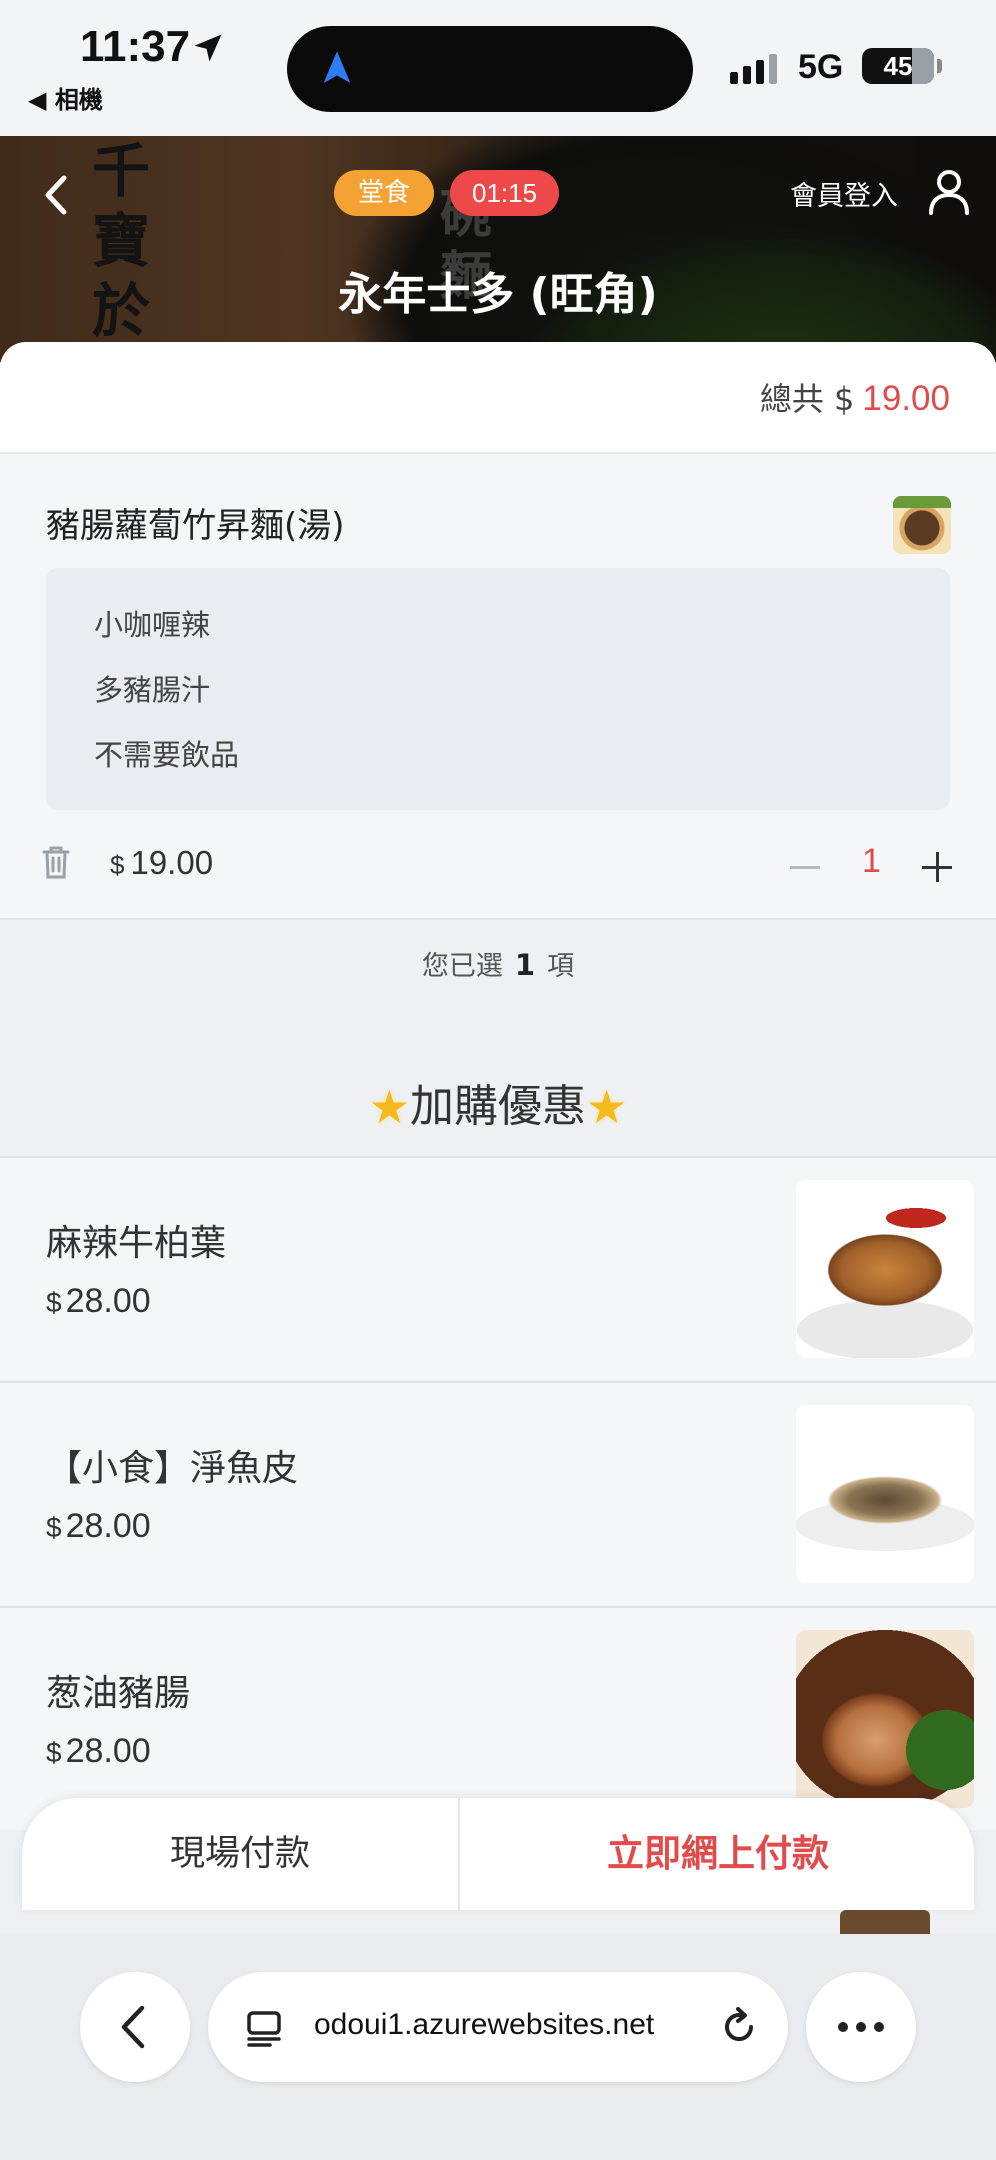  Describe the element at coordinates (753, 69) in the screenshot. I see `signal-icon` at that location.